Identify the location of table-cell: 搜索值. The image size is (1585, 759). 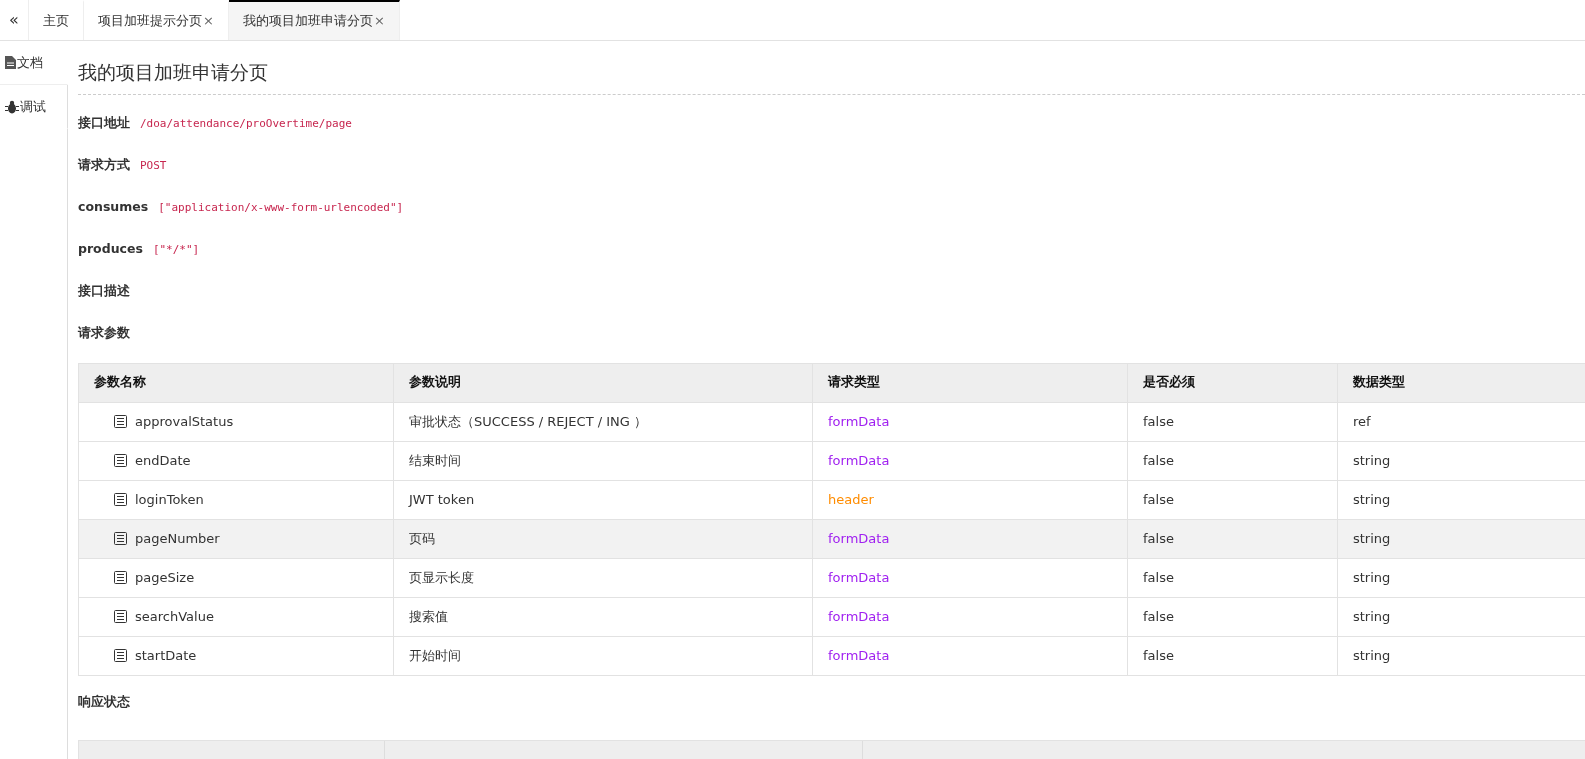
(603, 617).